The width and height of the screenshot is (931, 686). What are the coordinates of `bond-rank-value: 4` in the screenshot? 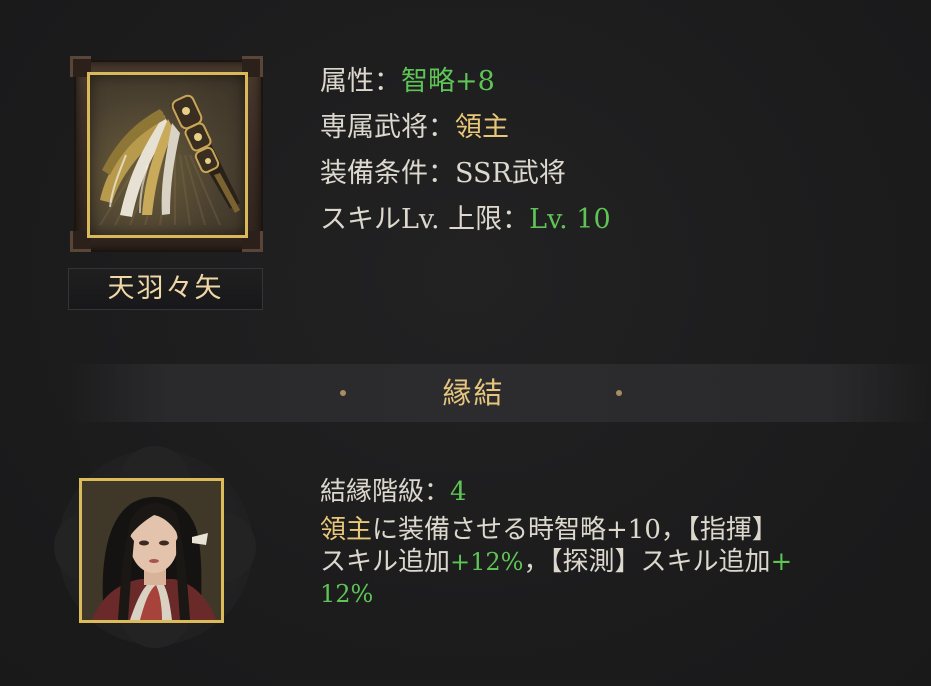 It's located at (458, 492).